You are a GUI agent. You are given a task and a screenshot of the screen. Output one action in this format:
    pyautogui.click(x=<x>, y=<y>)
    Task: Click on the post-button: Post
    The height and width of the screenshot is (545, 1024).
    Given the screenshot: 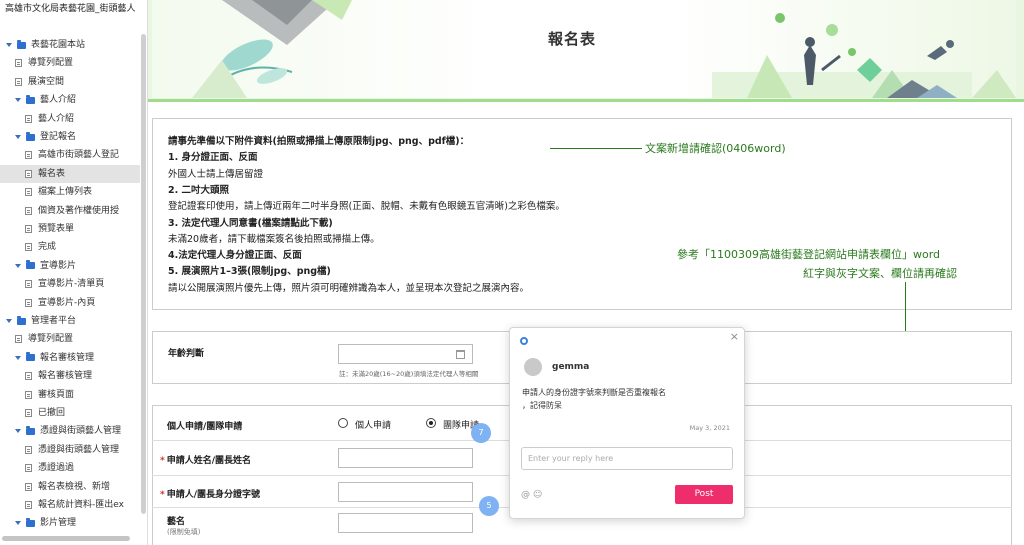 What is the action you would take?
    pyautogui.click(x=704, y=494)
    